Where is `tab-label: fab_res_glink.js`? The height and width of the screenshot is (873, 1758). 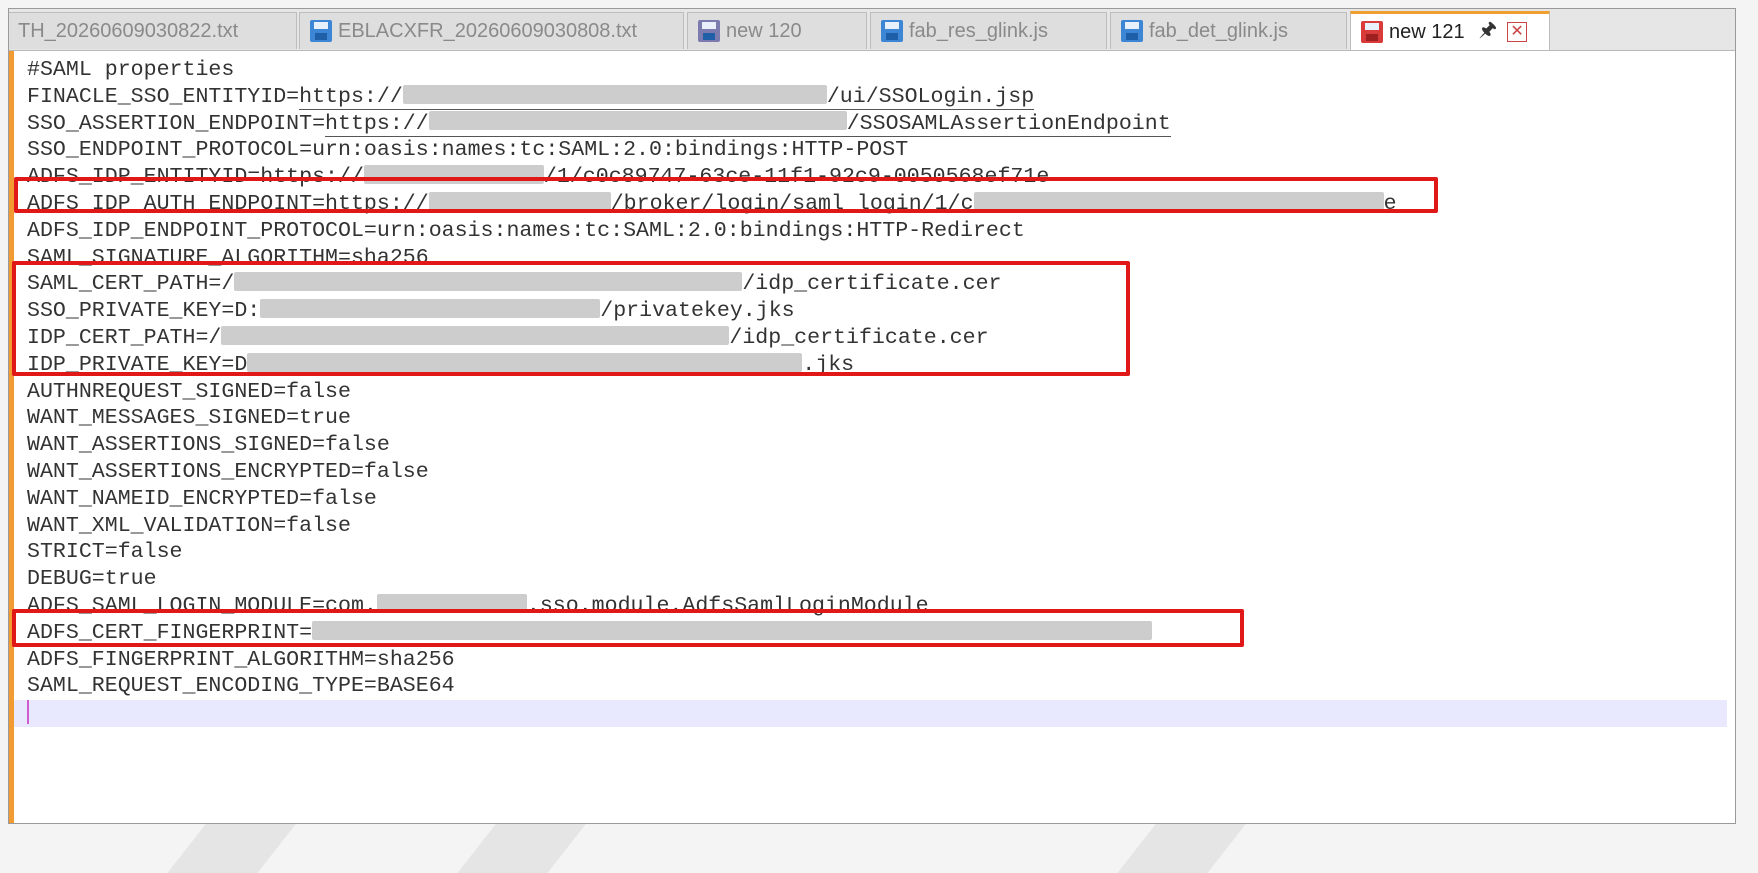
tab-label: fab_res_glink.js is located at coordinates (978, 30).